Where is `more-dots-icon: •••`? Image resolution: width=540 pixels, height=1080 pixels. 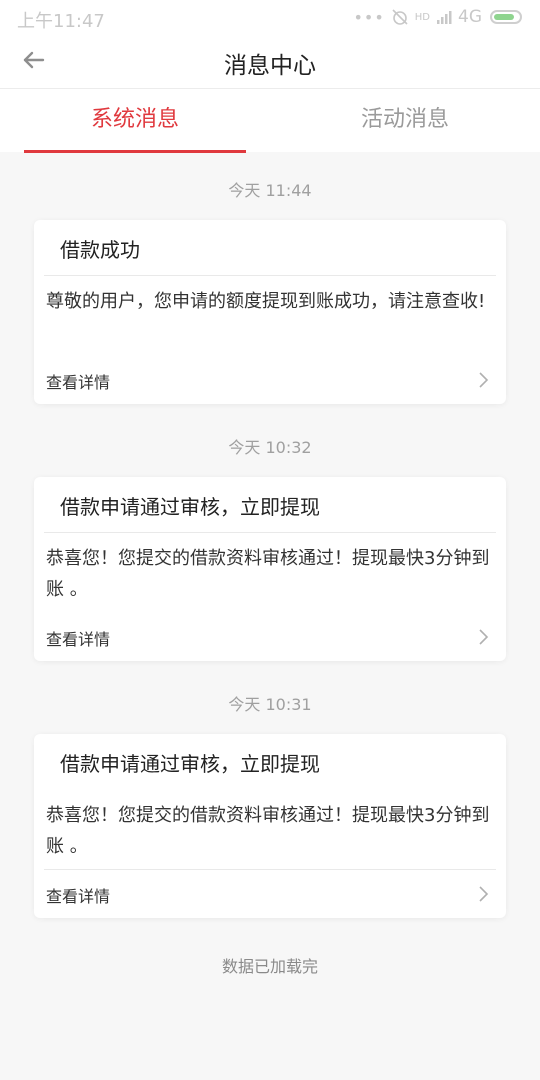 more-dots-icon: ••• is located at coordinates (369, 17).